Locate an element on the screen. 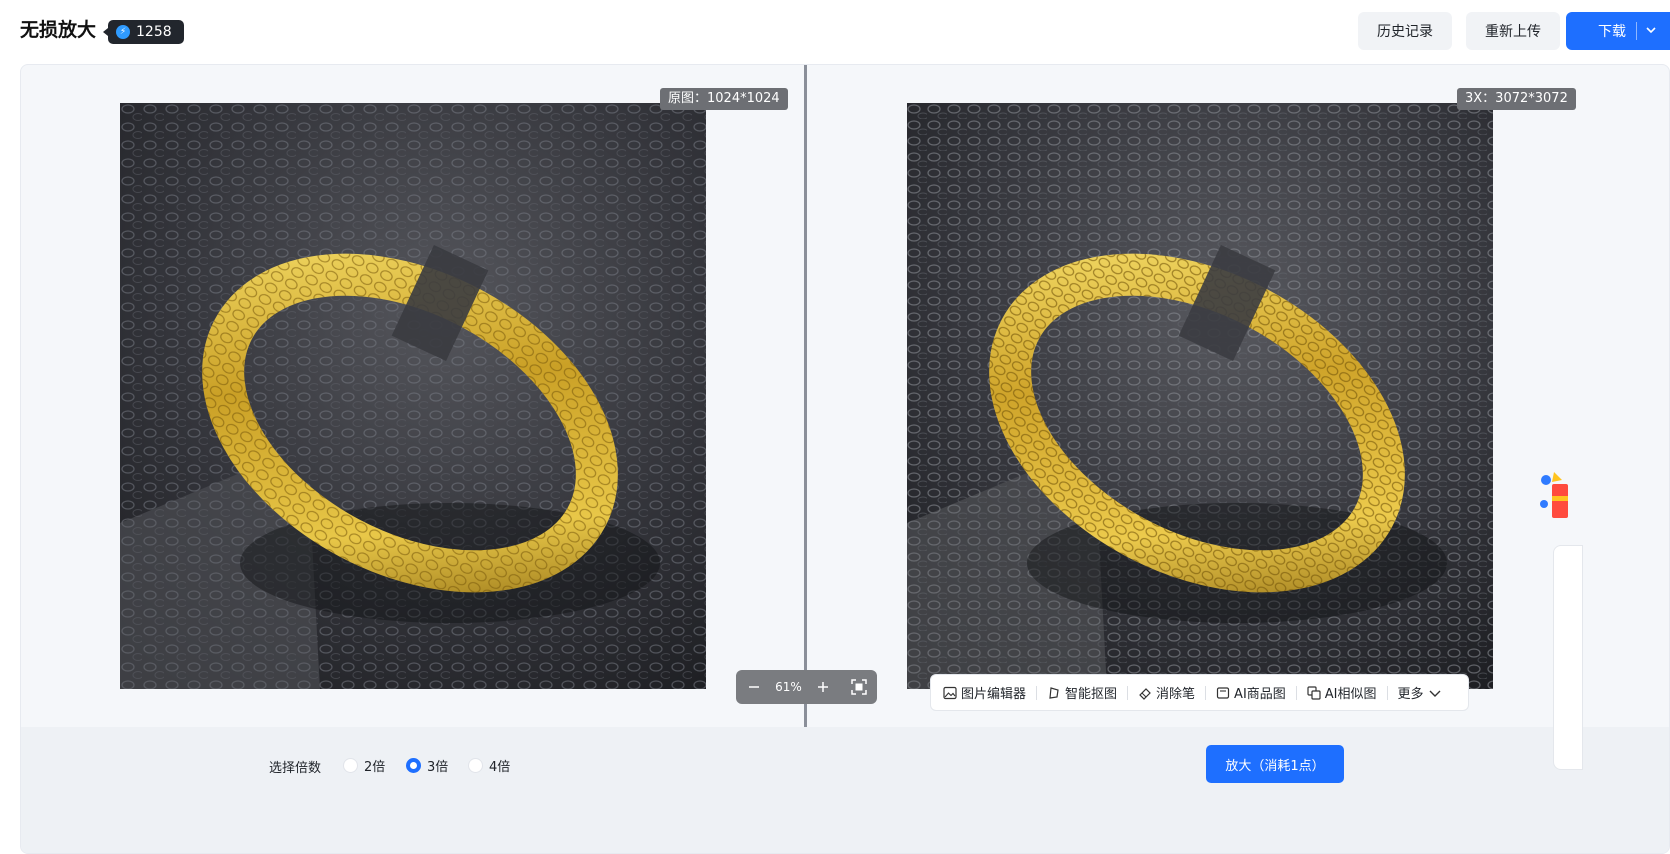 This screenshot has width=1670, height=854. tool-ai-similar: AI相似图 is located at coordinates (1347, 692).